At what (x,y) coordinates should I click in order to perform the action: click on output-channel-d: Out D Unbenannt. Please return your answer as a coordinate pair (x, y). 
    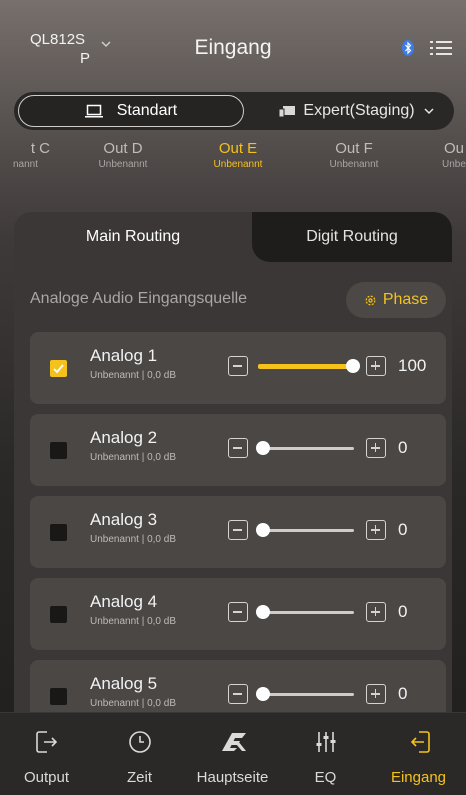
    Looking at the image, I should click on (123, 156).